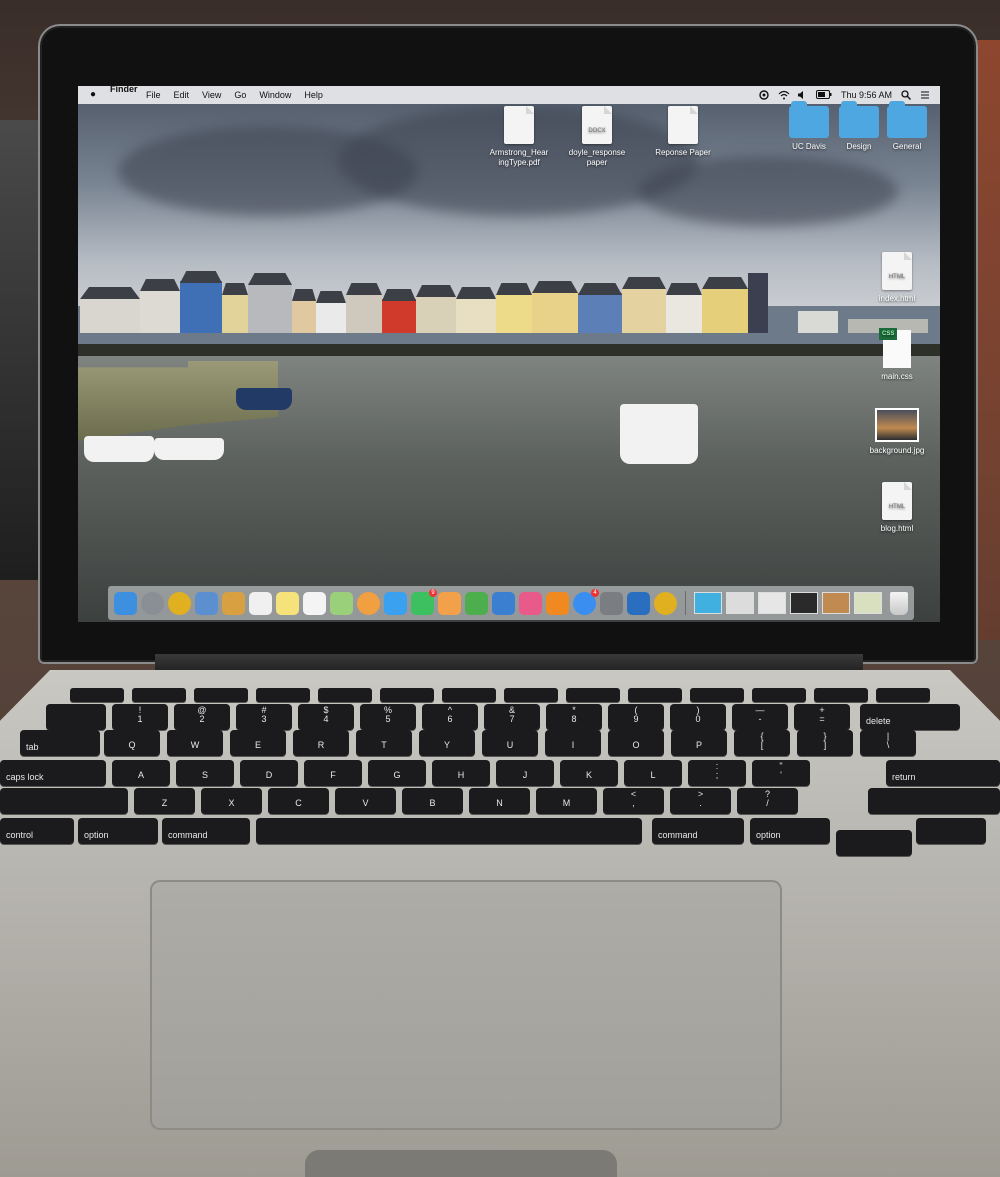  Describe the element at coordinates (897, 278) in the screenshot. I see `desktop-file-index-html: HTML index.html` at that location.